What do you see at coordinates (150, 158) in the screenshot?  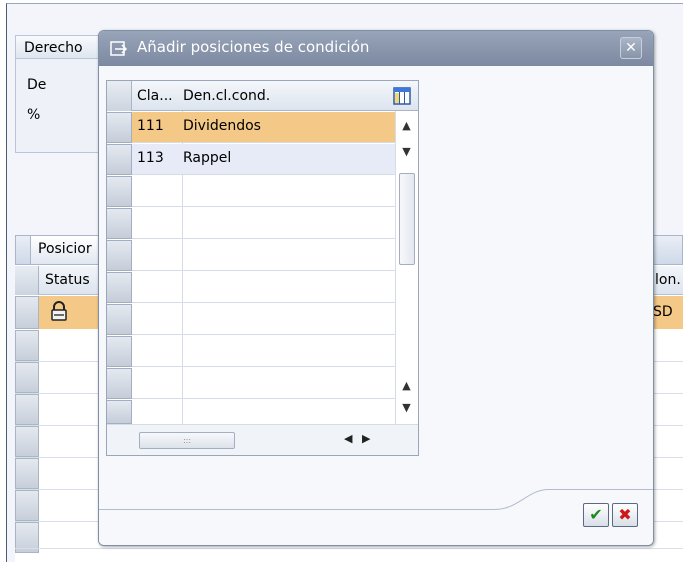 I see `cell-cla: 113` at bounding box center [150, 158].